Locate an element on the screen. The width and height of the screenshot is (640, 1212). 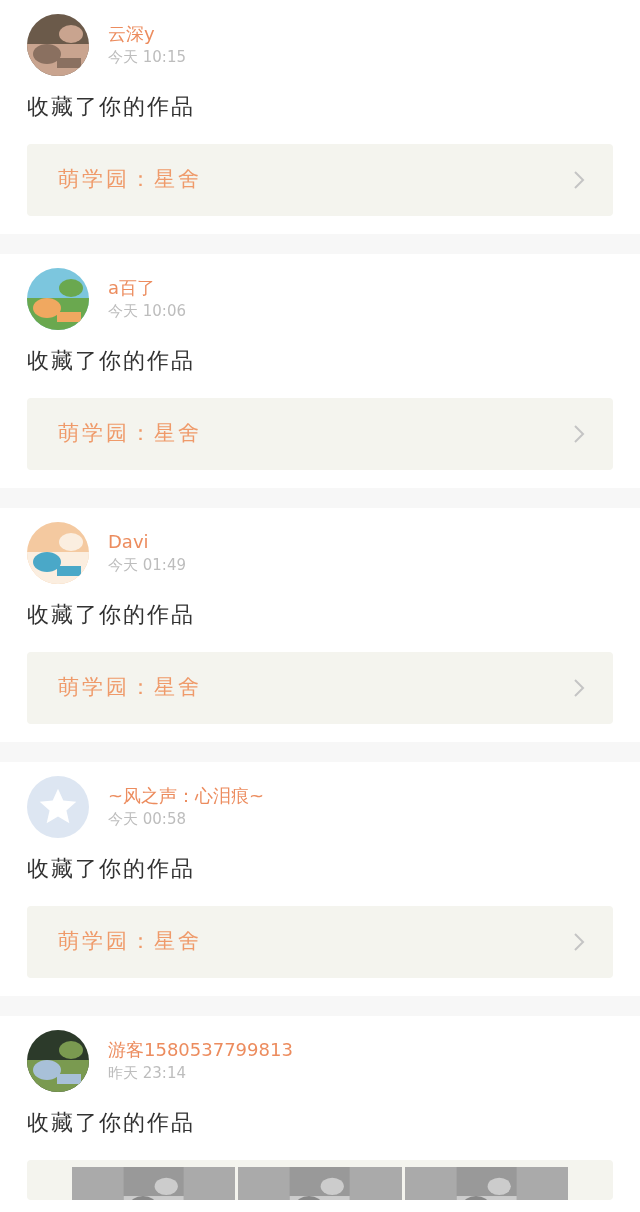
timestamp: 今天 00:58 is located at coordinates (147, 819).